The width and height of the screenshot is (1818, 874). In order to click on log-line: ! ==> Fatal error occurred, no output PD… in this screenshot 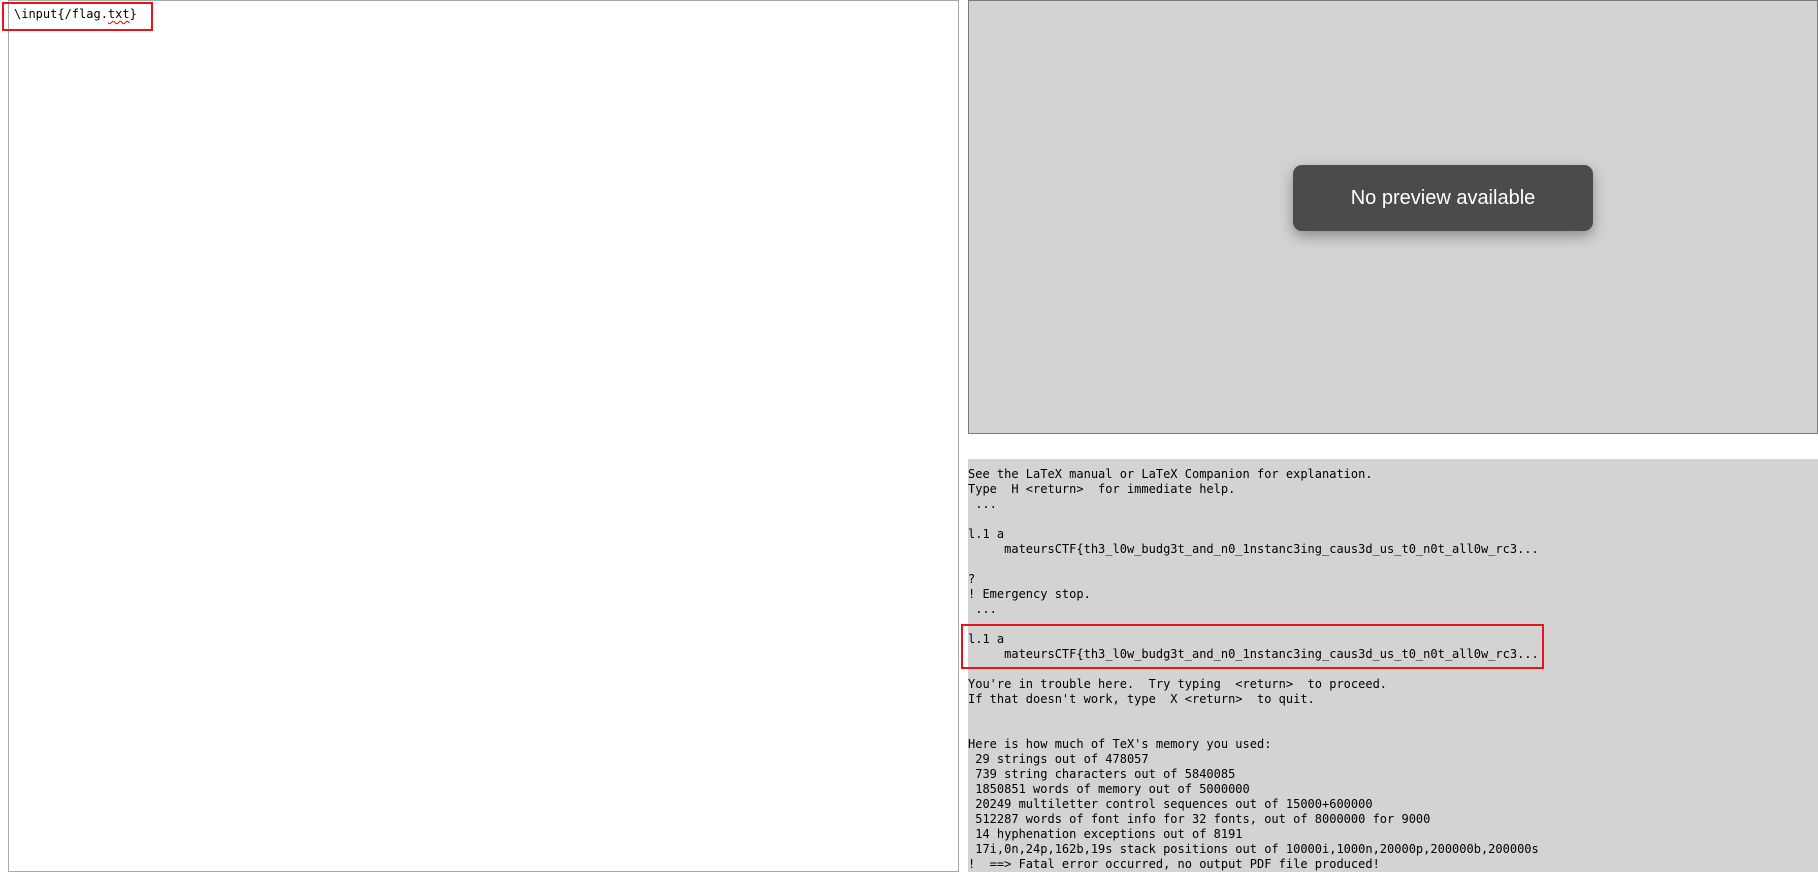, I will do `click(1174, 864)`.